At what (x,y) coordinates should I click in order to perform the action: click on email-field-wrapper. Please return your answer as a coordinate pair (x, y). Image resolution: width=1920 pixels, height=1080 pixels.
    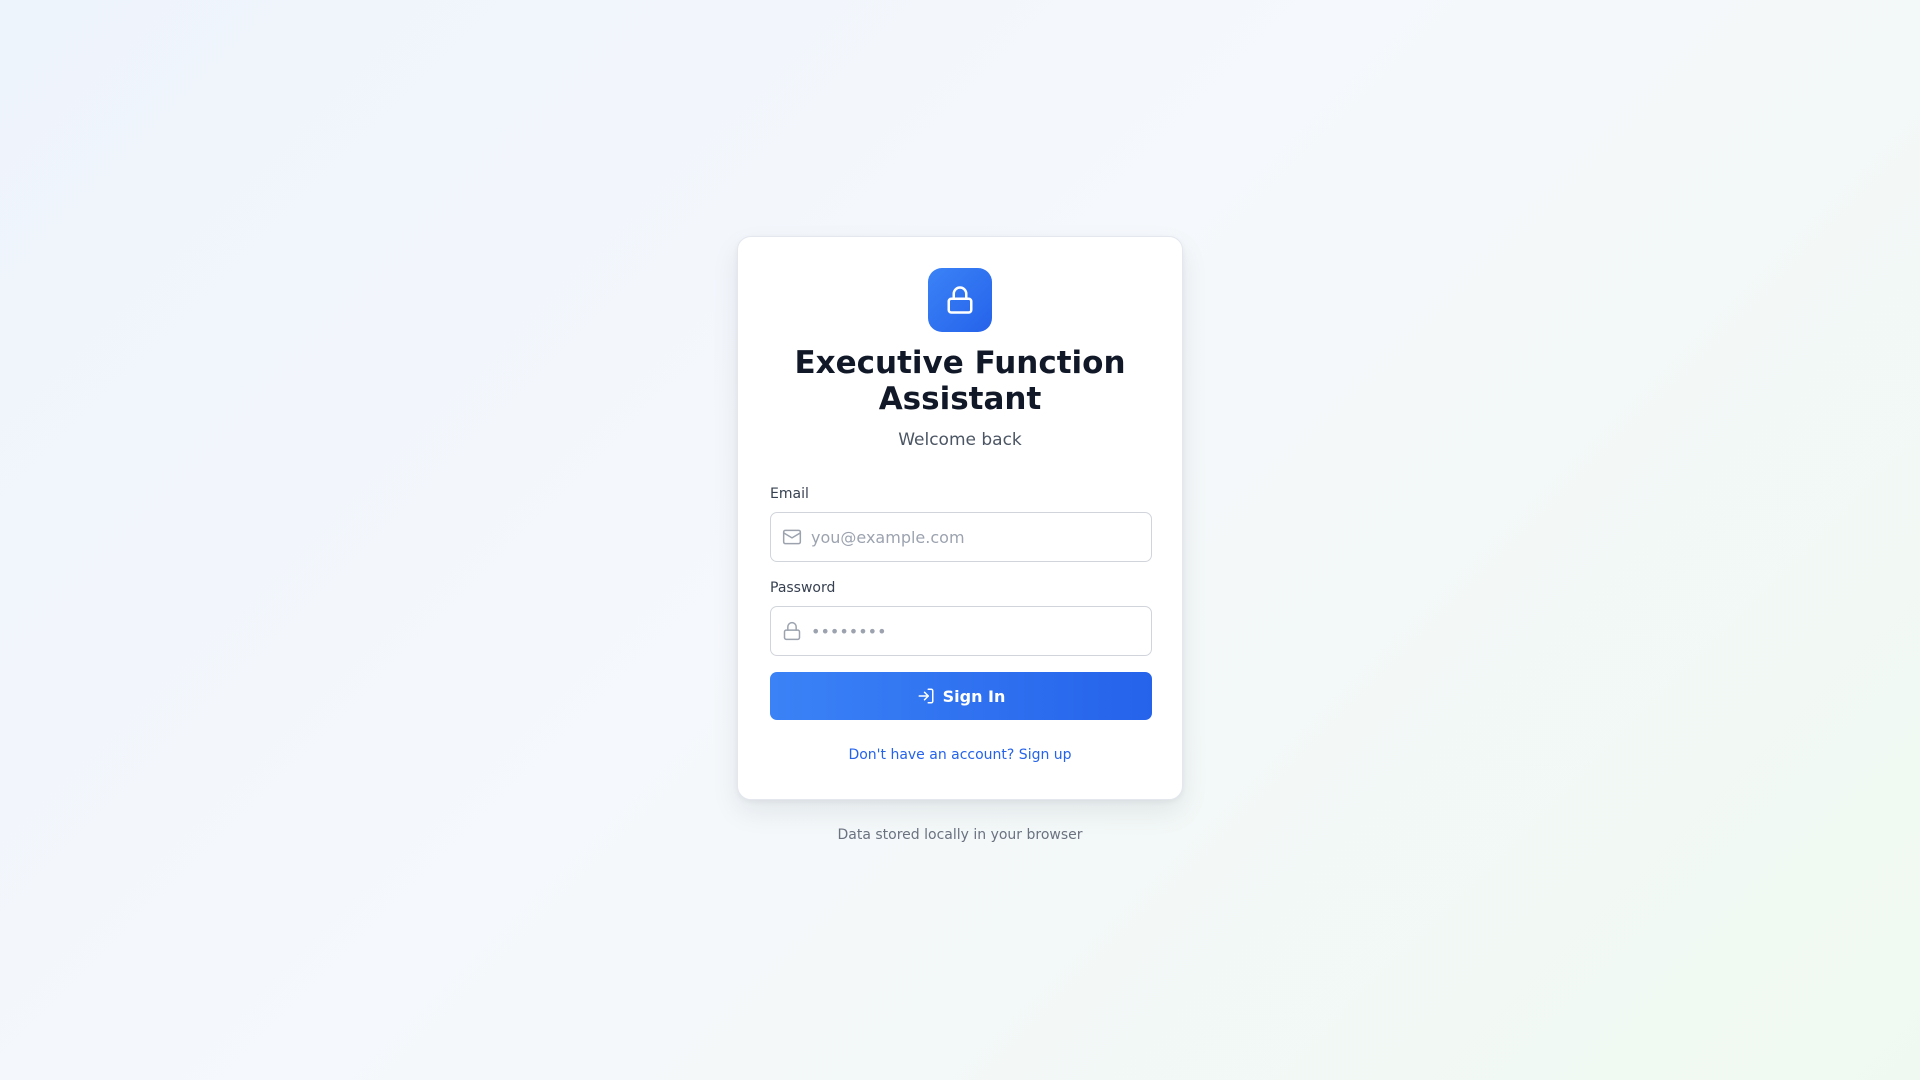
    Looking at the image, I should click on (961, 537).